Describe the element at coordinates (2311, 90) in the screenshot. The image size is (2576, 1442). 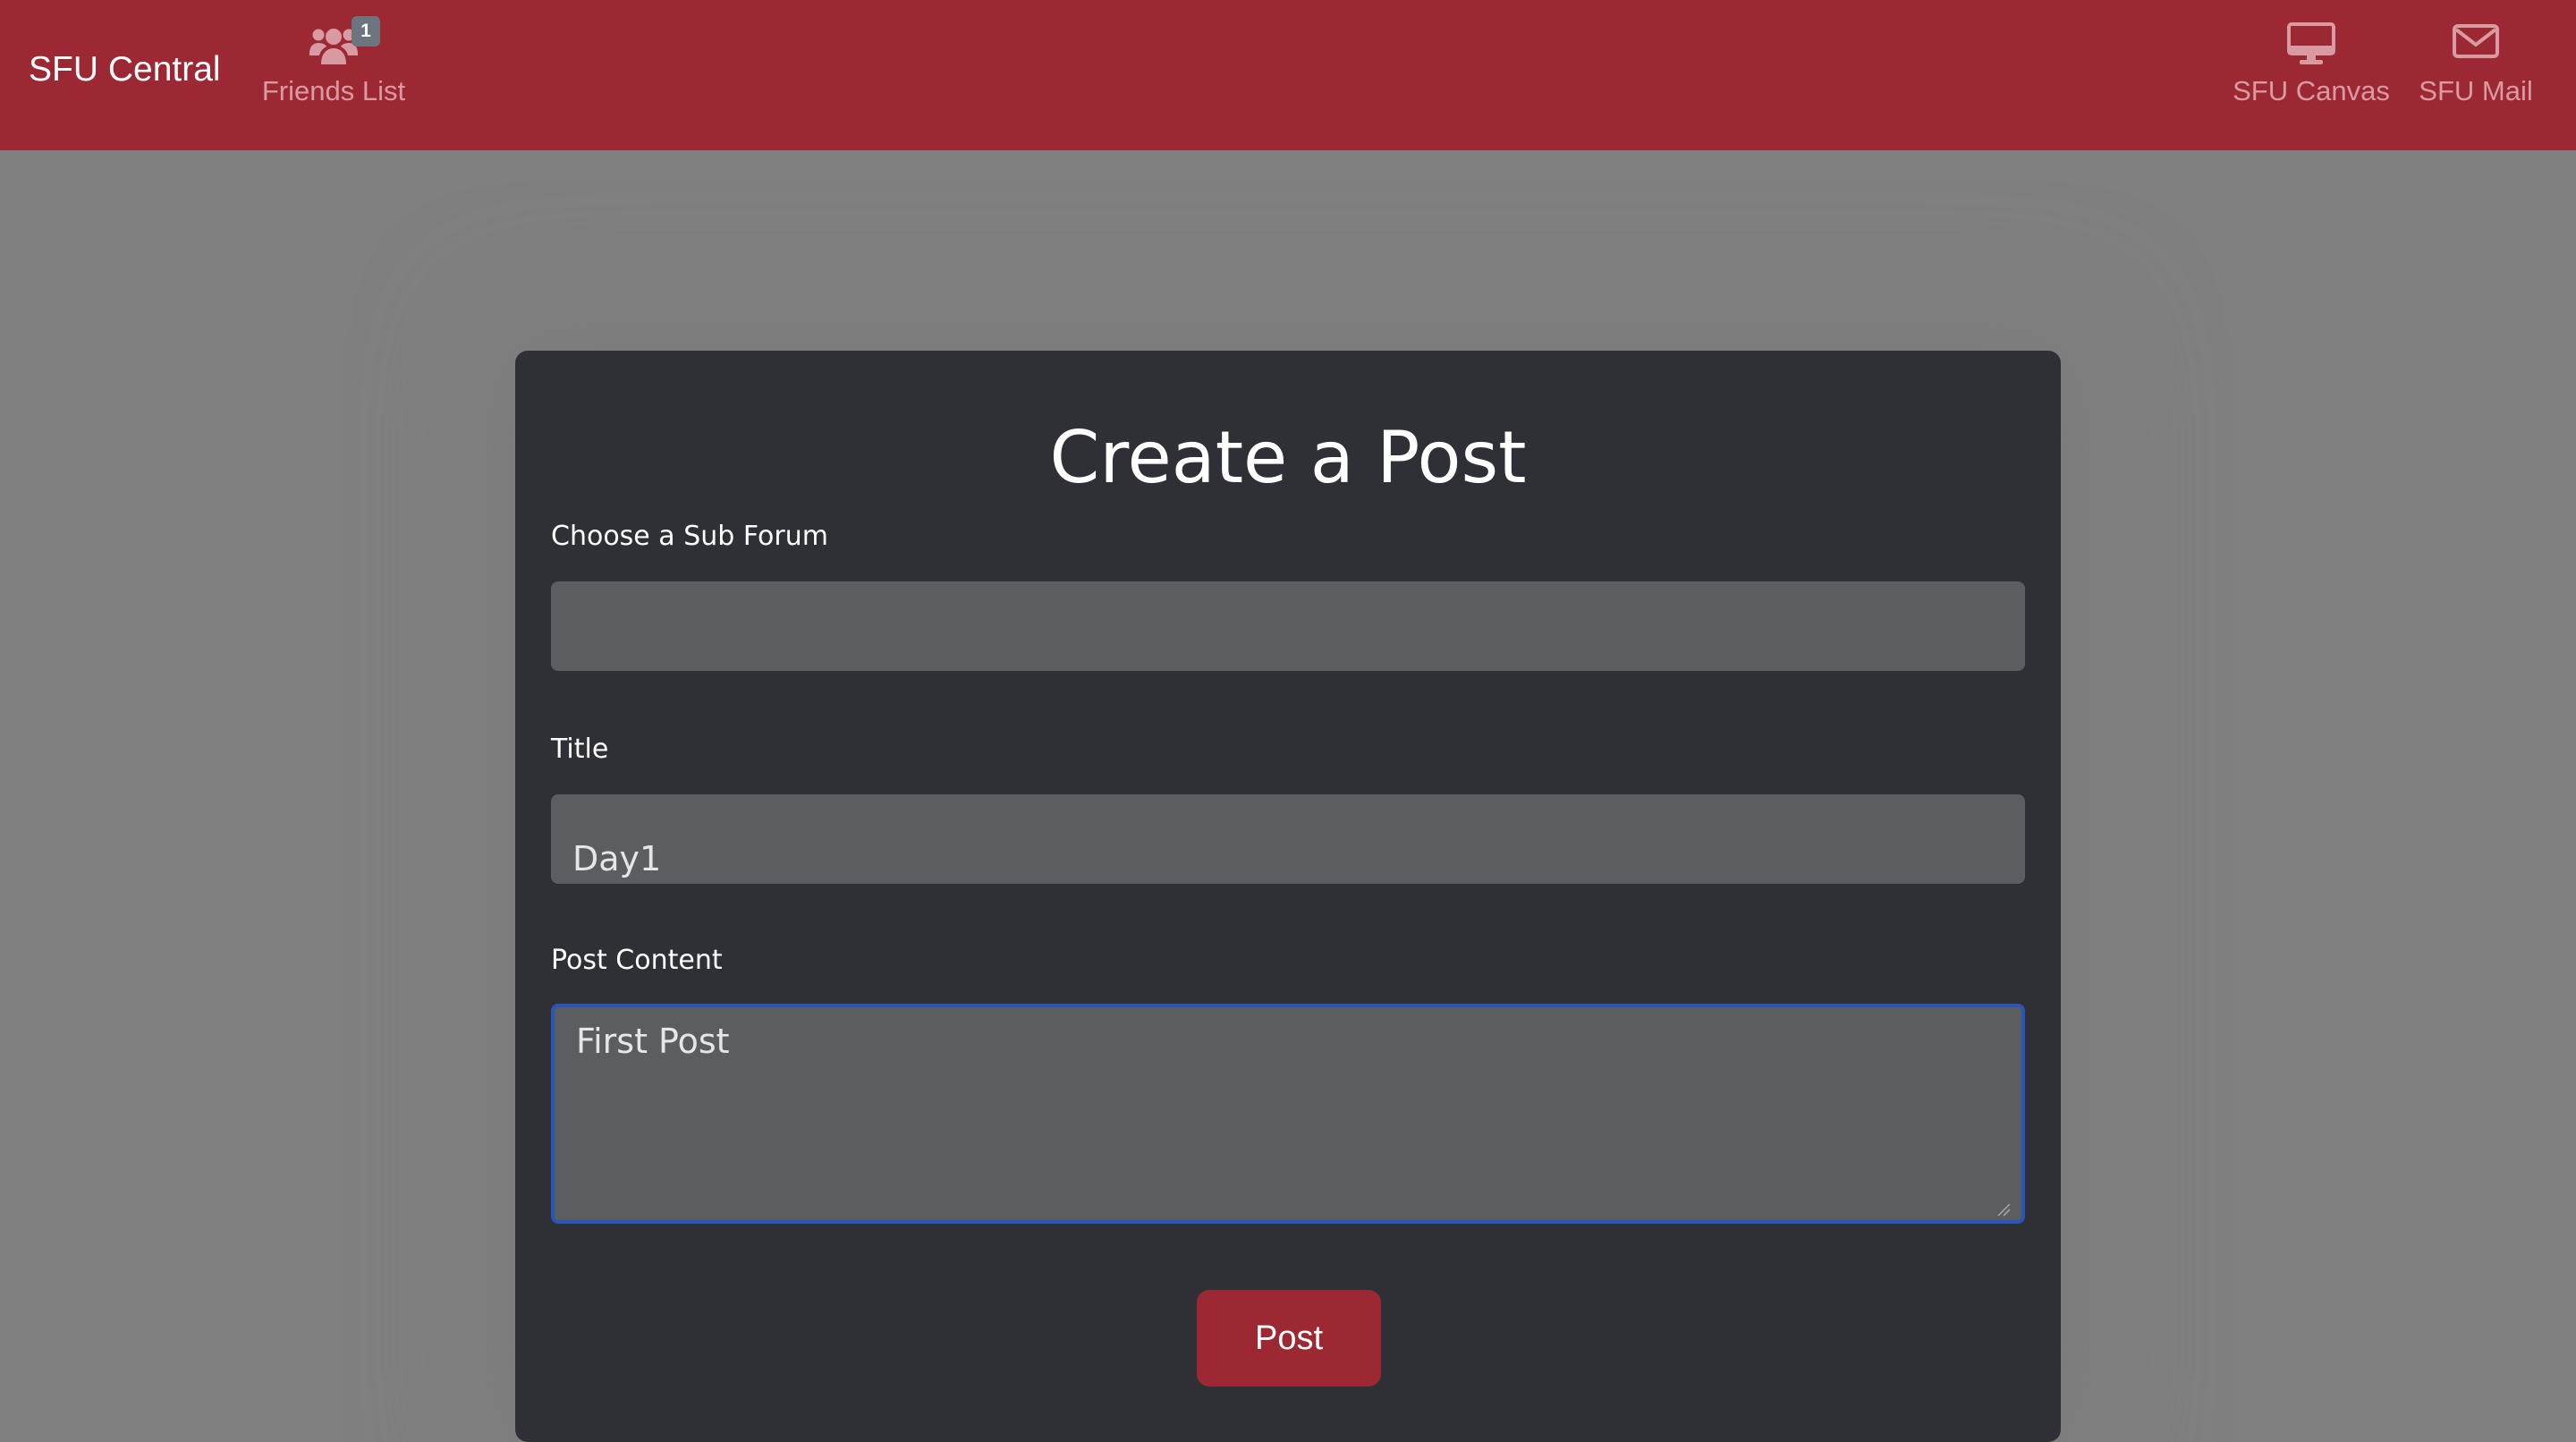
I see `sfu-canvas-label: SFU Canvas` at that location.